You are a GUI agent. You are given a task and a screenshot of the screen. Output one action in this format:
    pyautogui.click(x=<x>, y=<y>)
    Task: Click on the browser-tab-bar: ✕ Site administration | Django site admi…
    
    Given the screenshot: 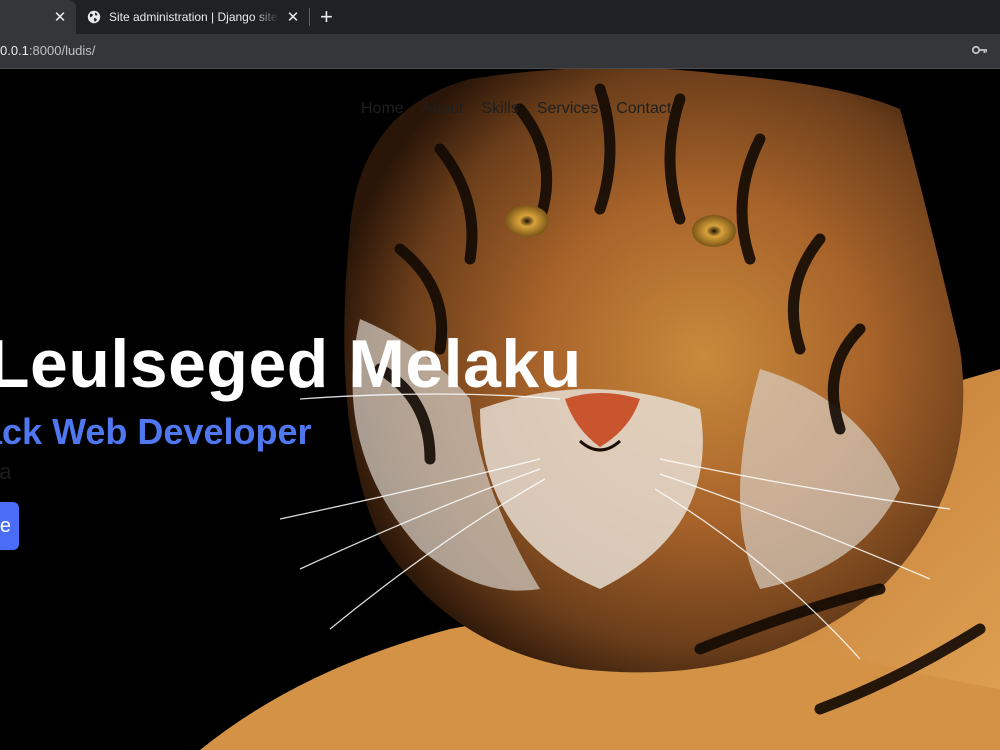 What is the action you would take?
    pyautogui.click(x=500, y=17)
    